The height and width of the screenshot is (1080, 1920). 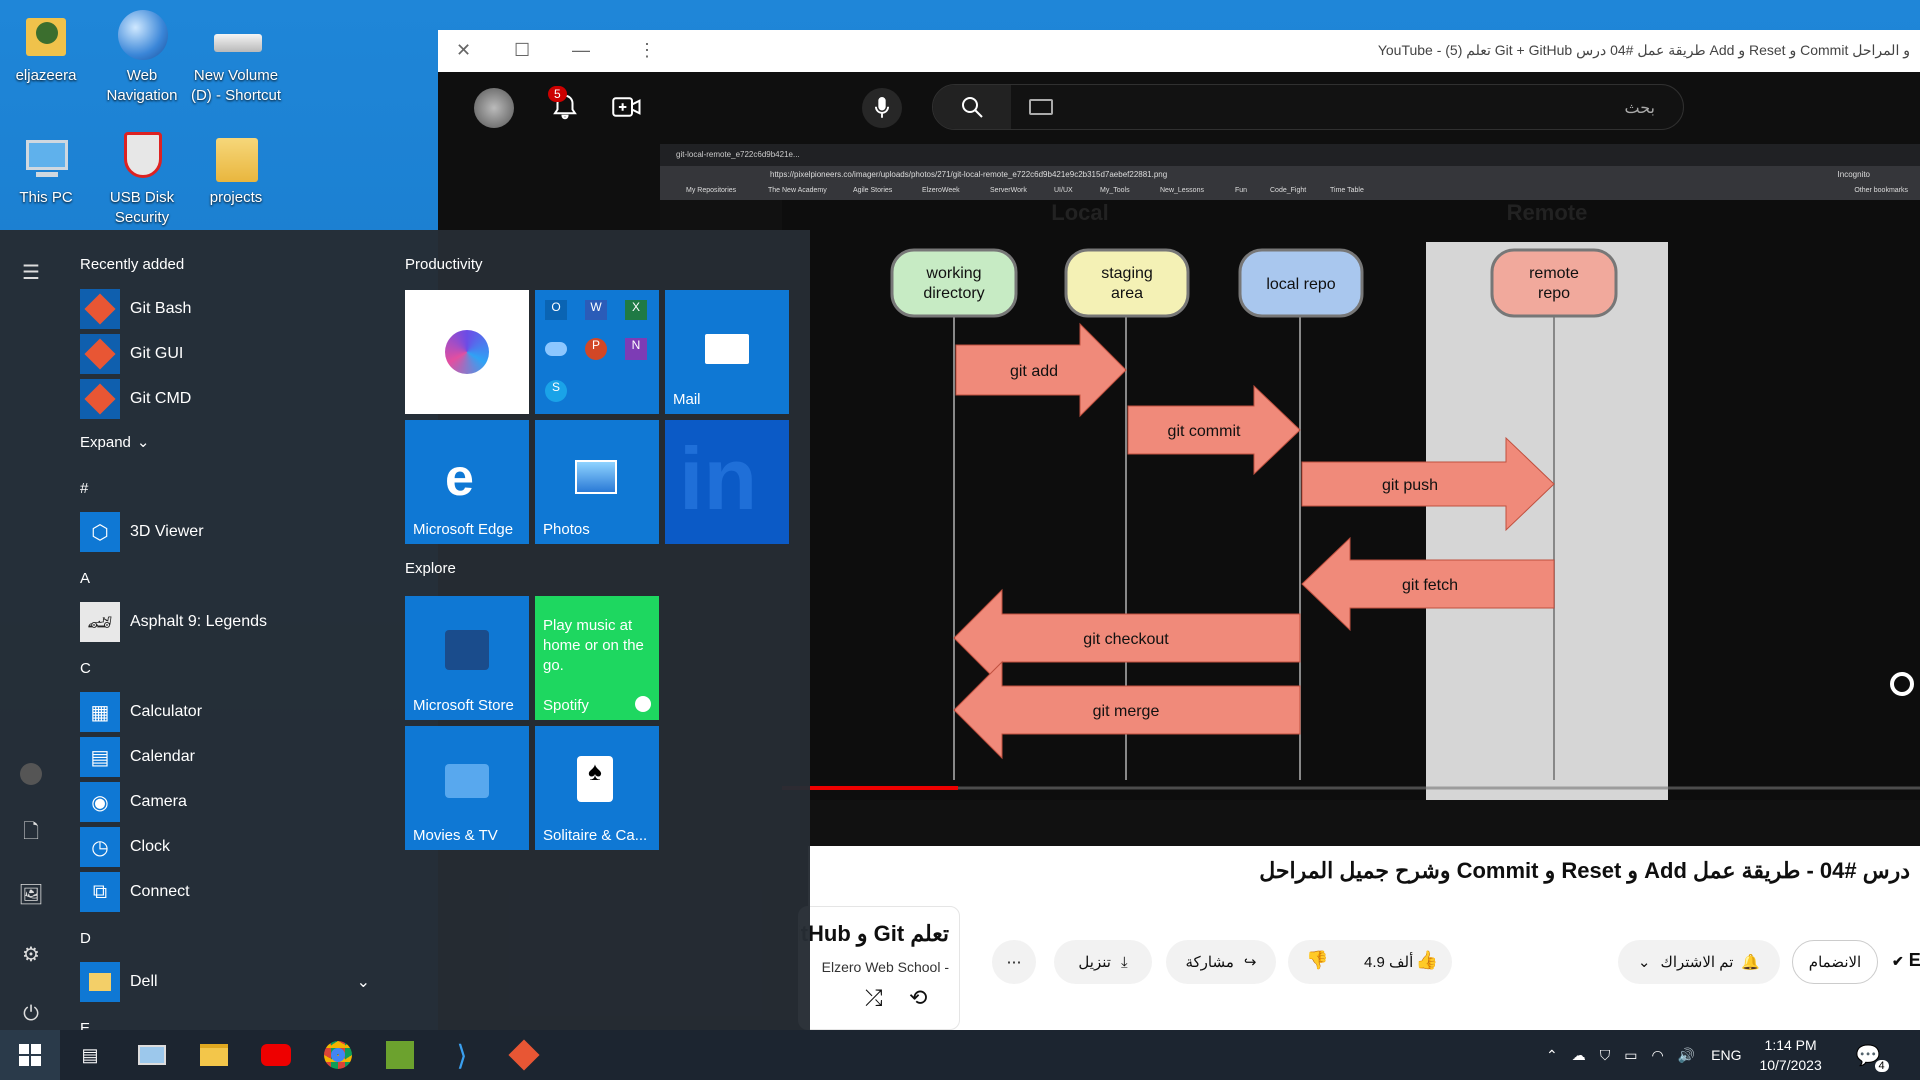 What do you see at coordinates (647, 50) in the screenshot?
I see `more-vertical-icon: ⋮` at bounding box center [647, 50].